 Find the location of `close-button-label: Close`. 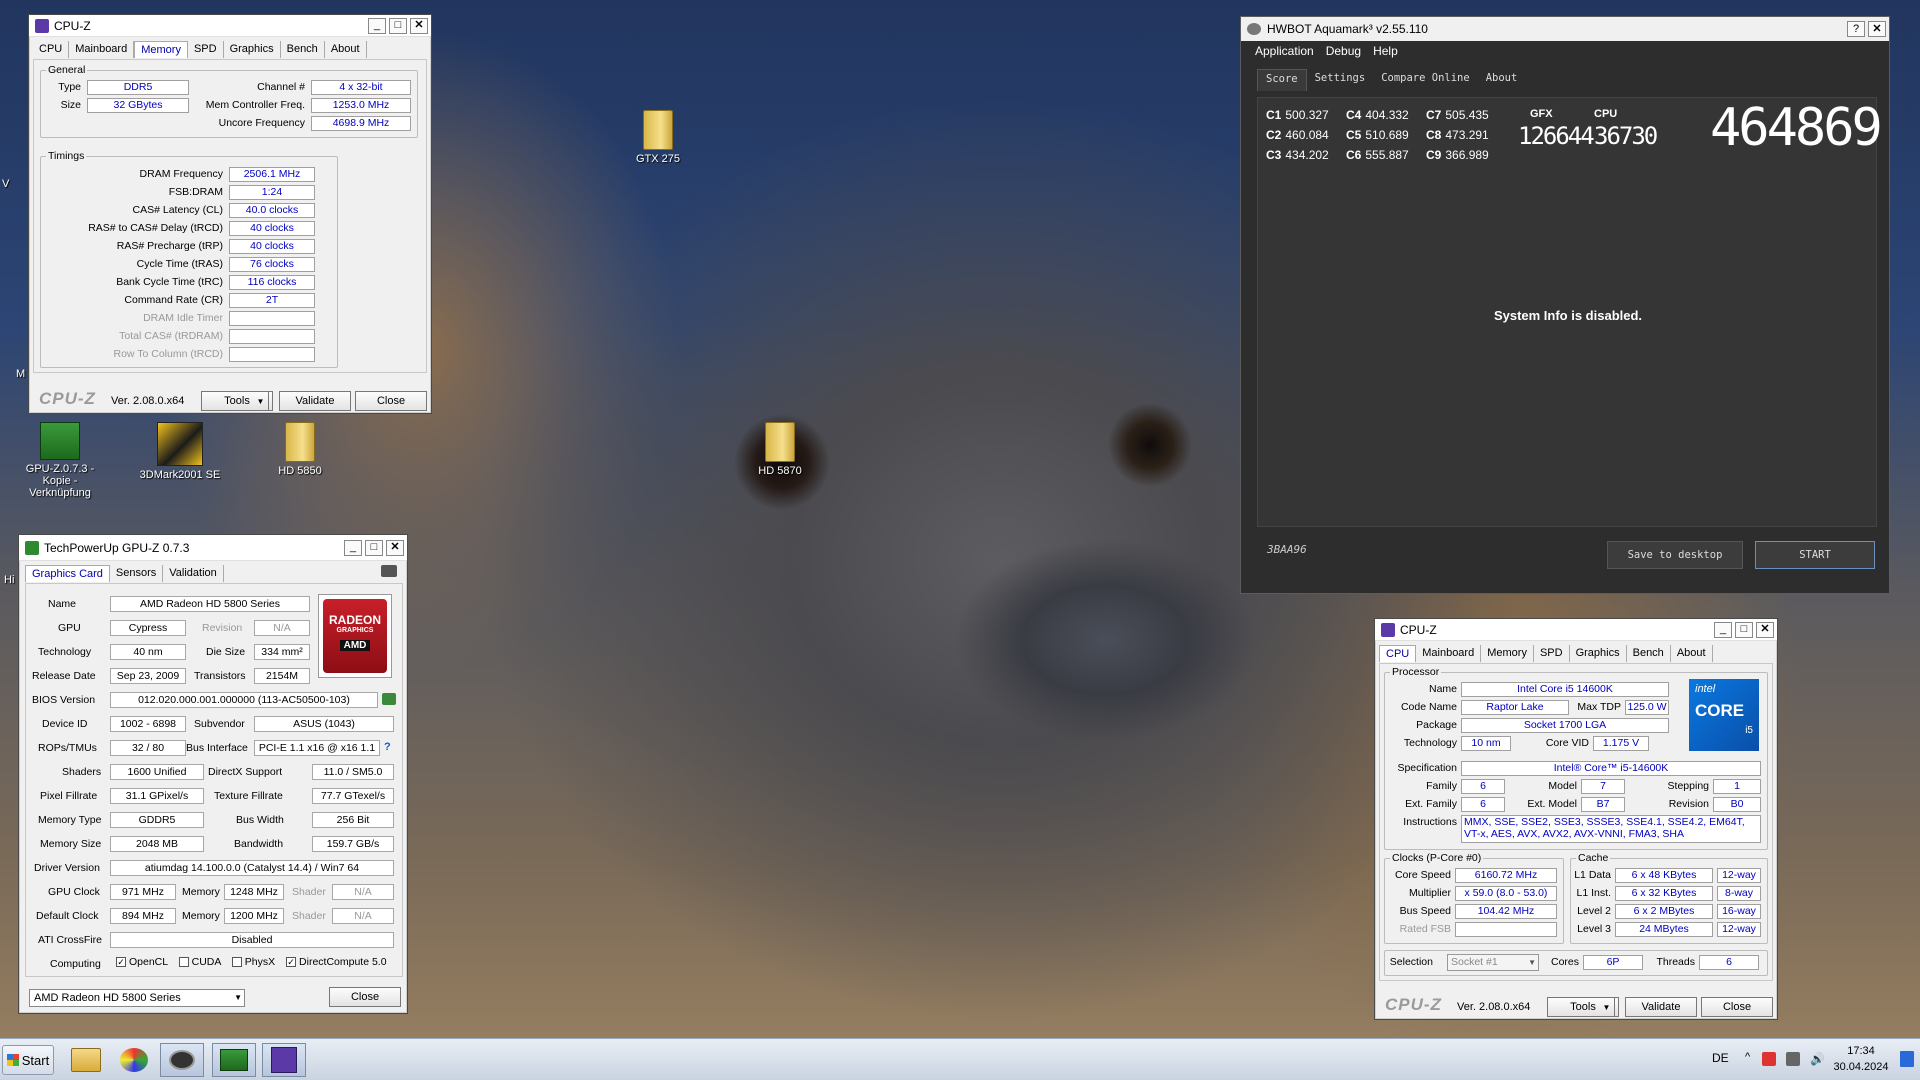

close-button-label: Close is located at coordinates (1737, 1007).